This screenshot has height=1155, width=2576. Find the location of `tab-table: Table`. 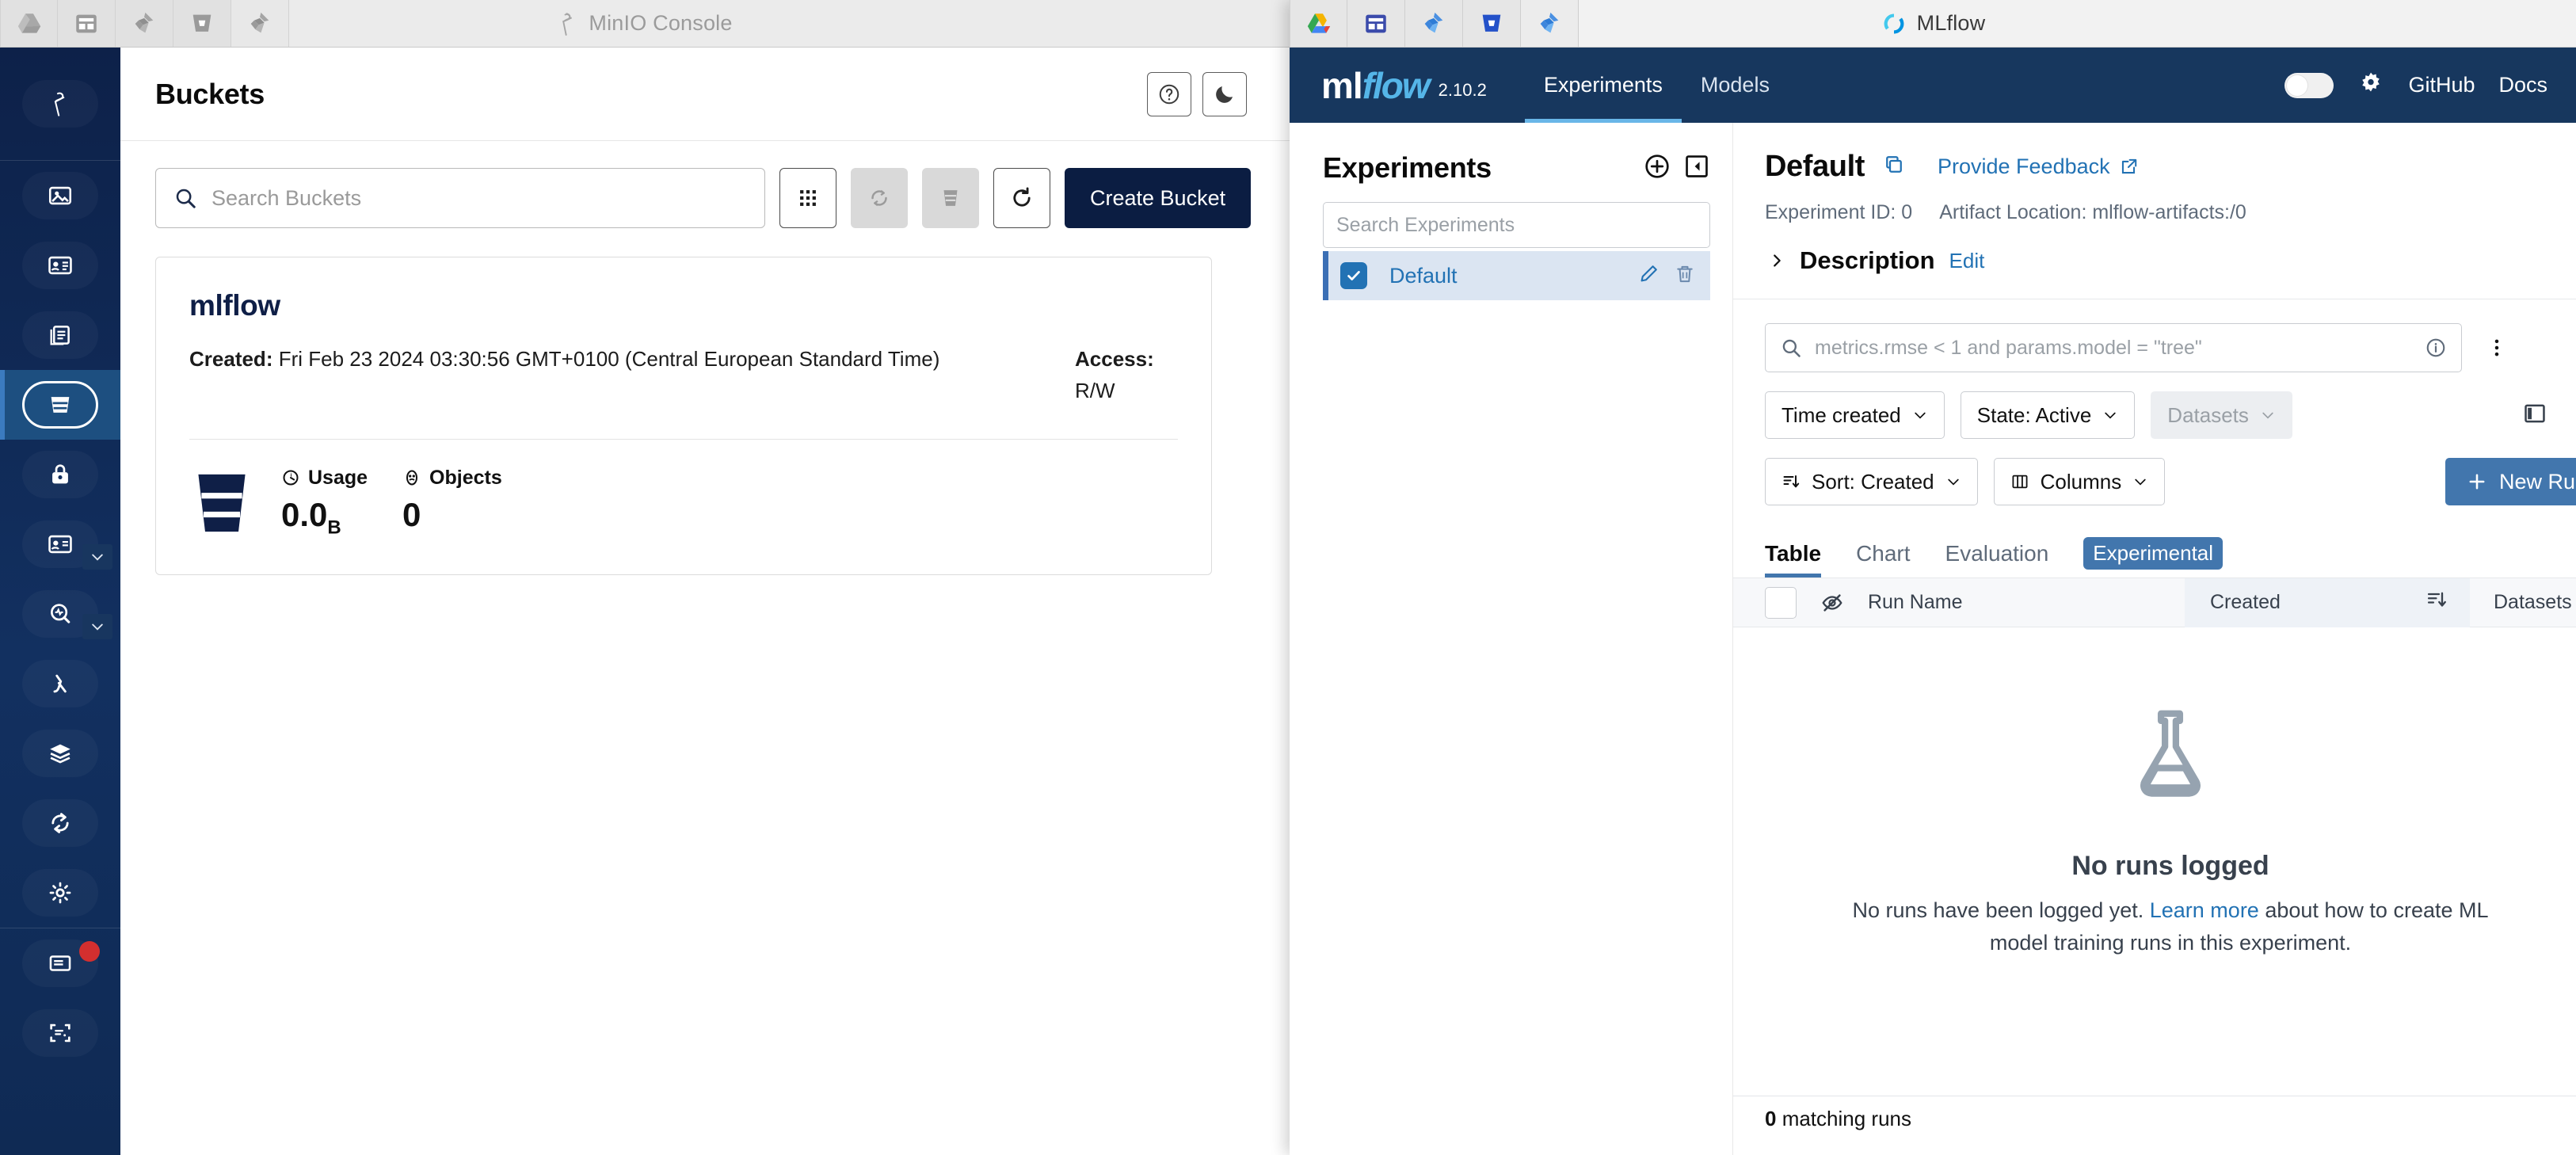

tab-table: Table is located at coordinates (1793, 559).